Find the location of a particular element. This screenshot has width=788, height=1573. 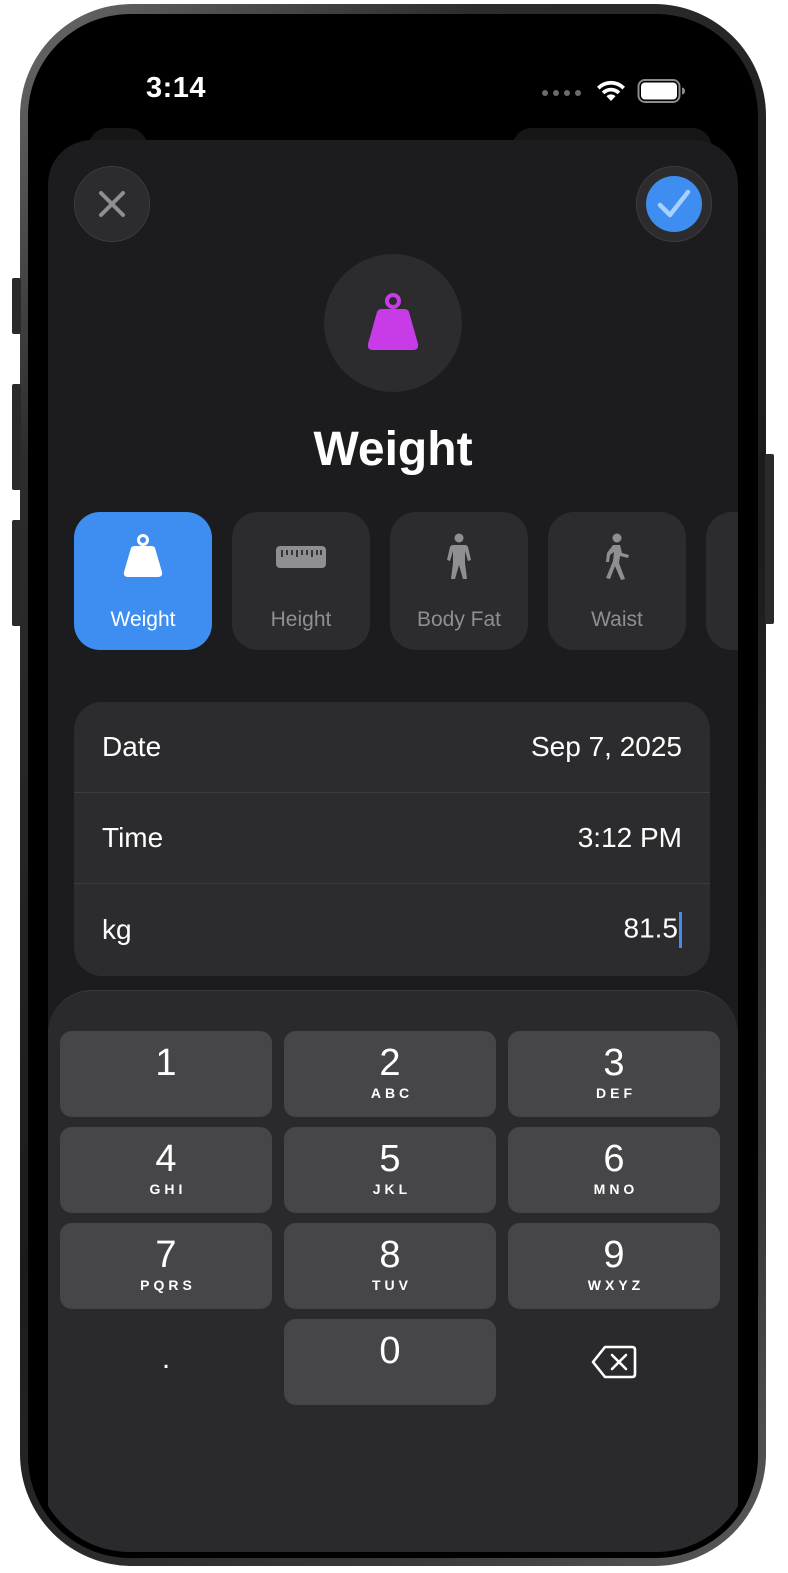

entry-form: Date Sep 7, 2025 Time 3:12 PM kg 81.5 is located at coordinates (392, 839).